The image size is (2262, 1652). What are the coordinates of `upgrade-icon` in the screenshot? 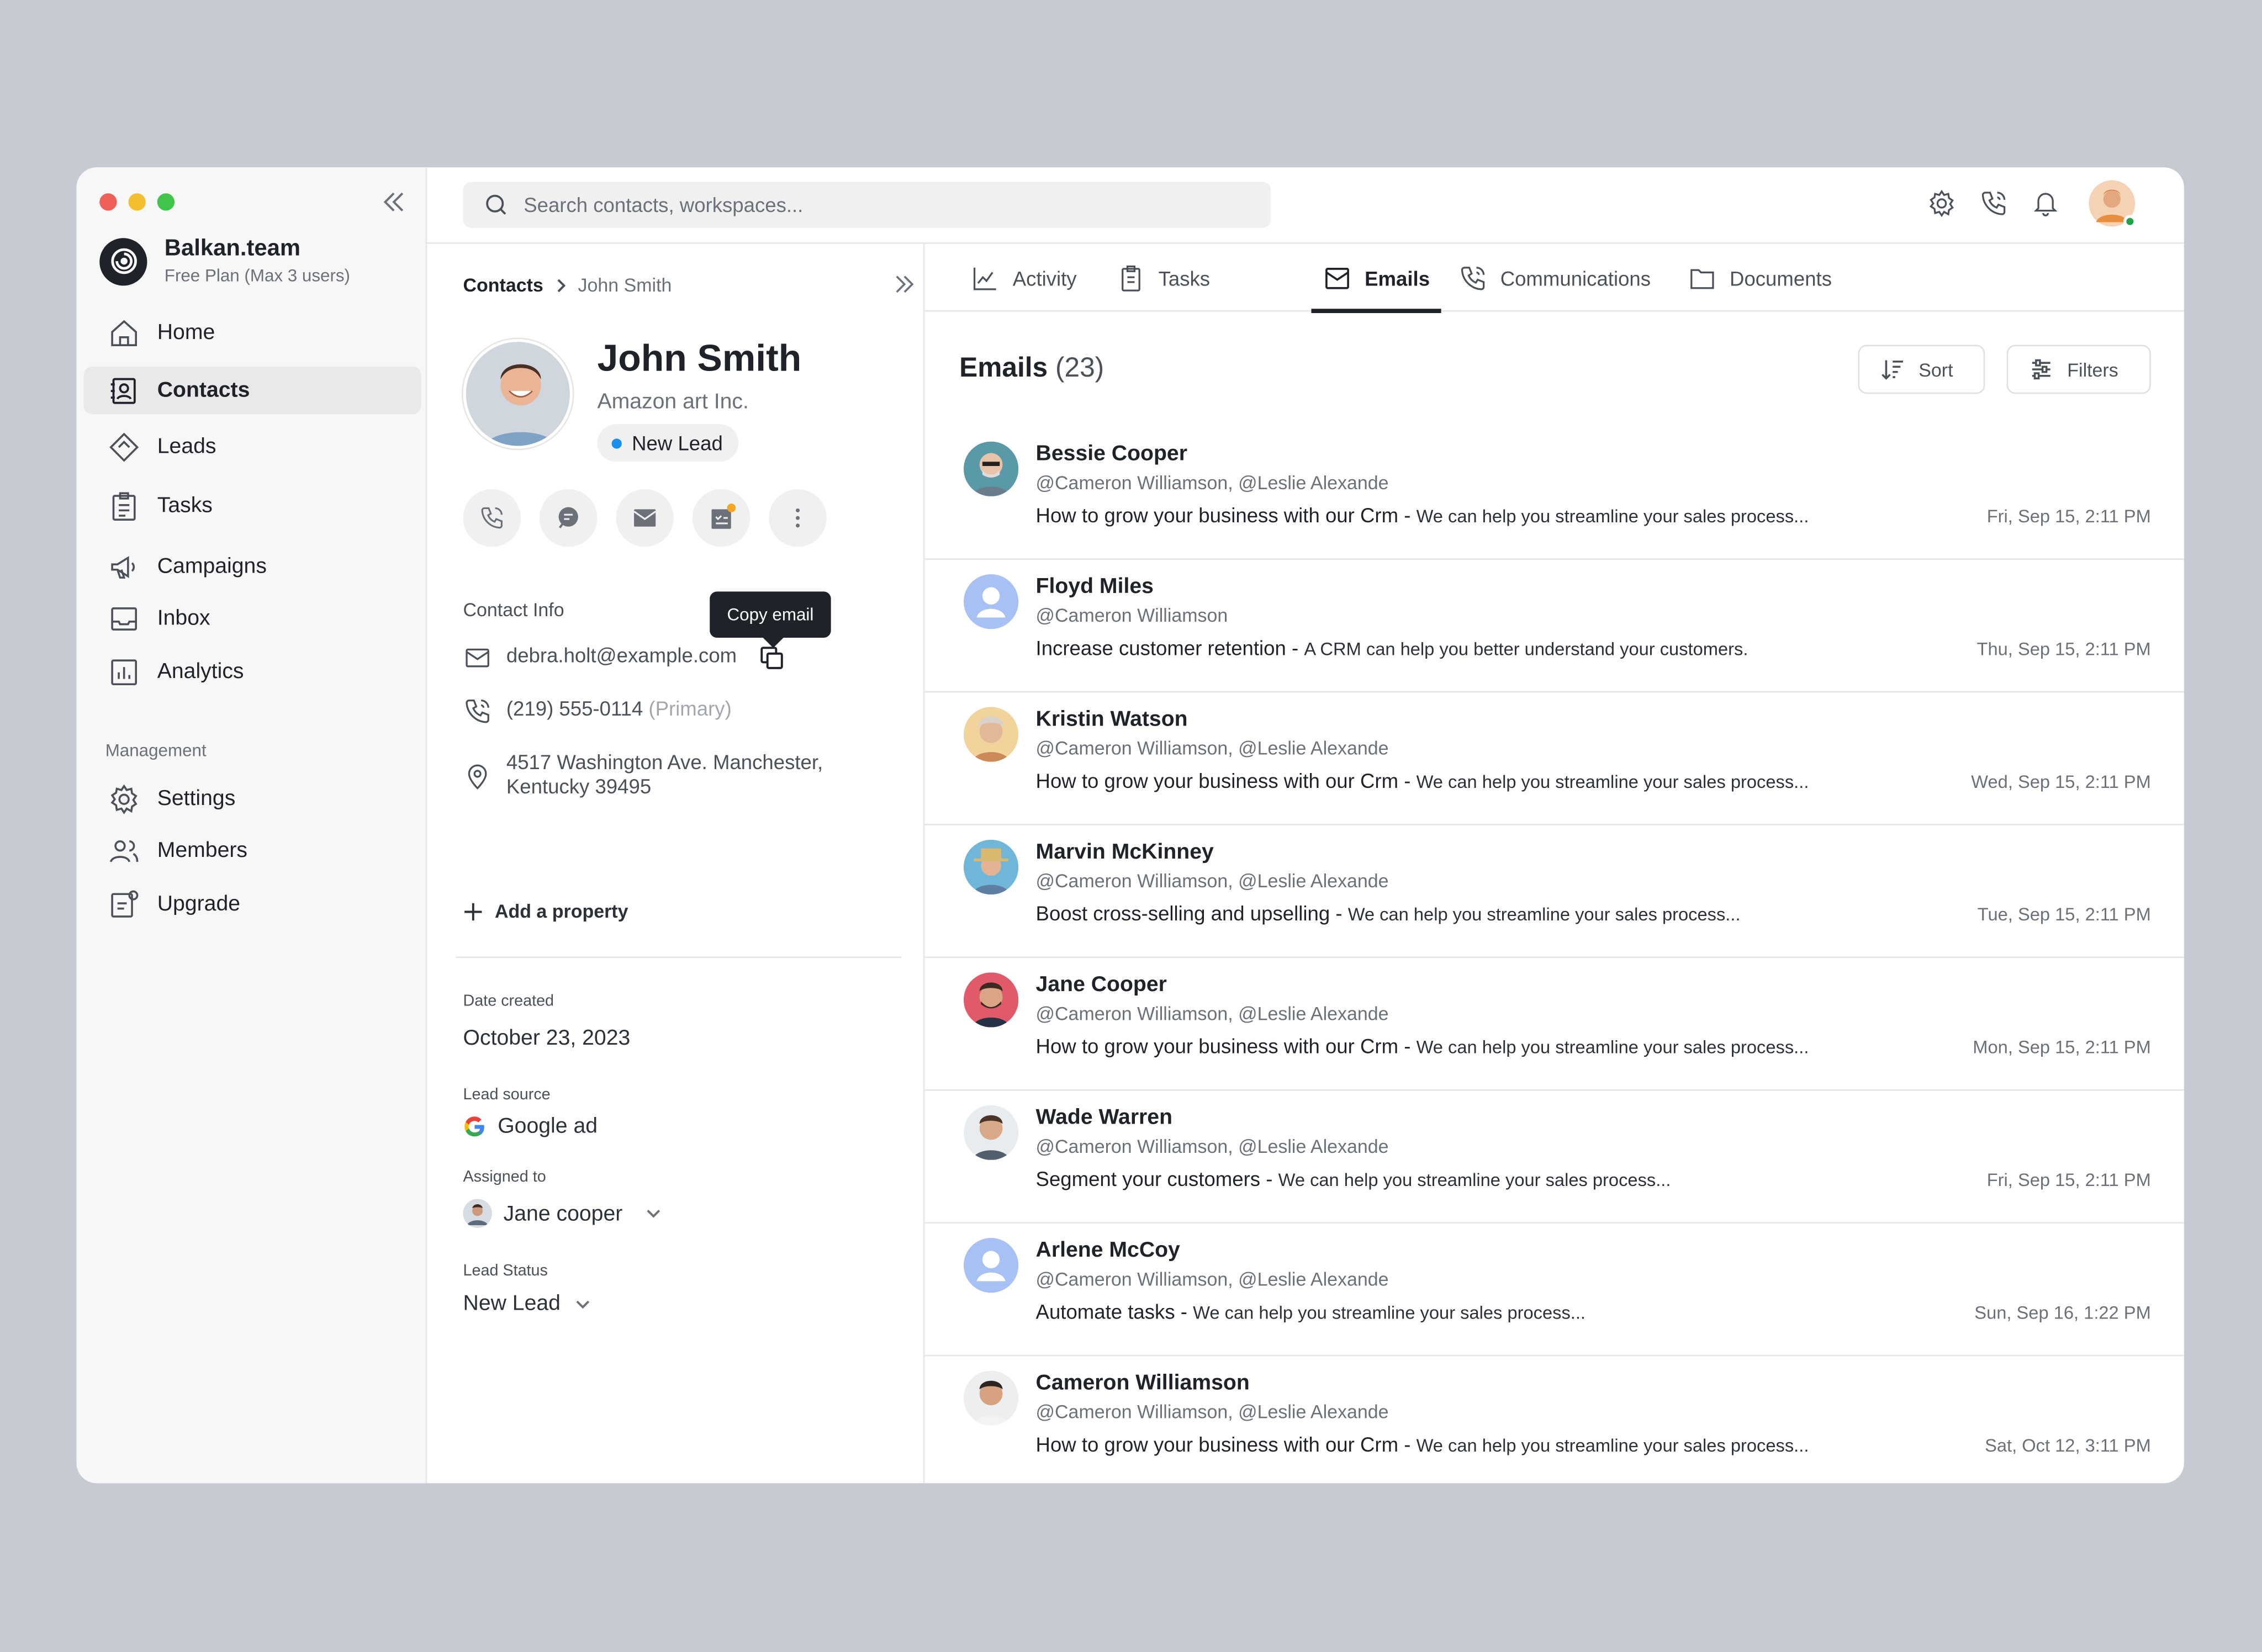 It's located at (125, 903).